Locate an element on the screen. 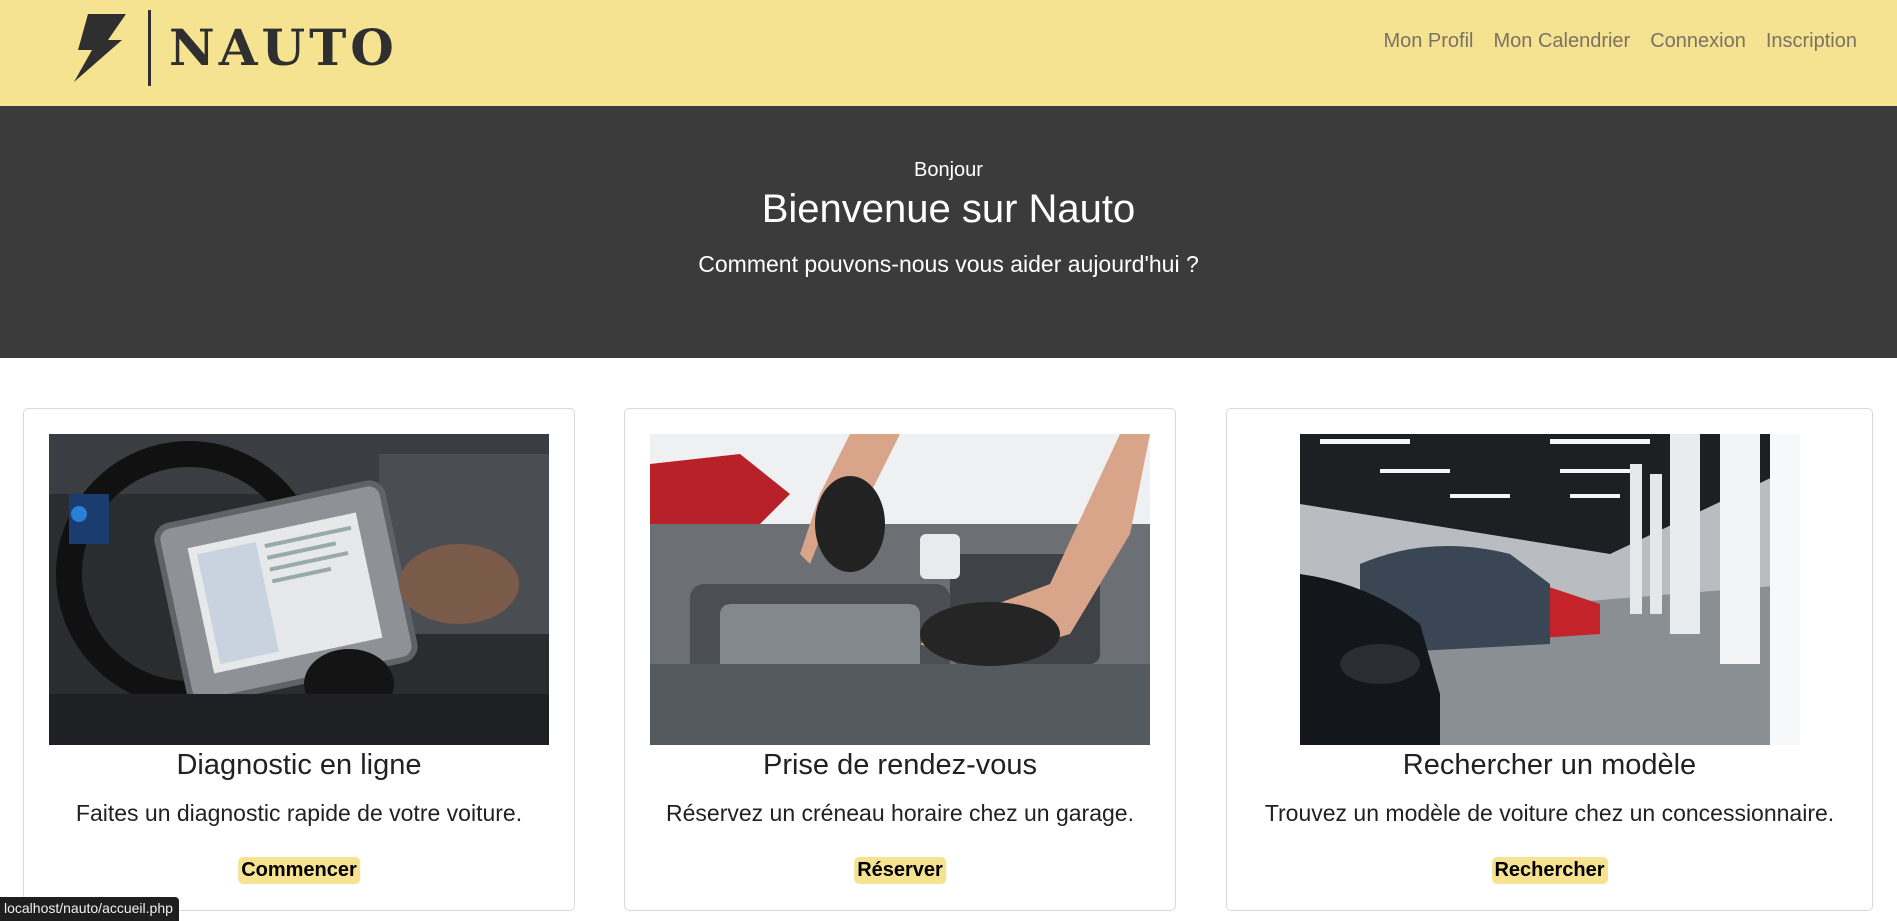 The height and width of the screenshot is (921, 1897). brand-logo: NAUTO is located at coordinates (234, 48).